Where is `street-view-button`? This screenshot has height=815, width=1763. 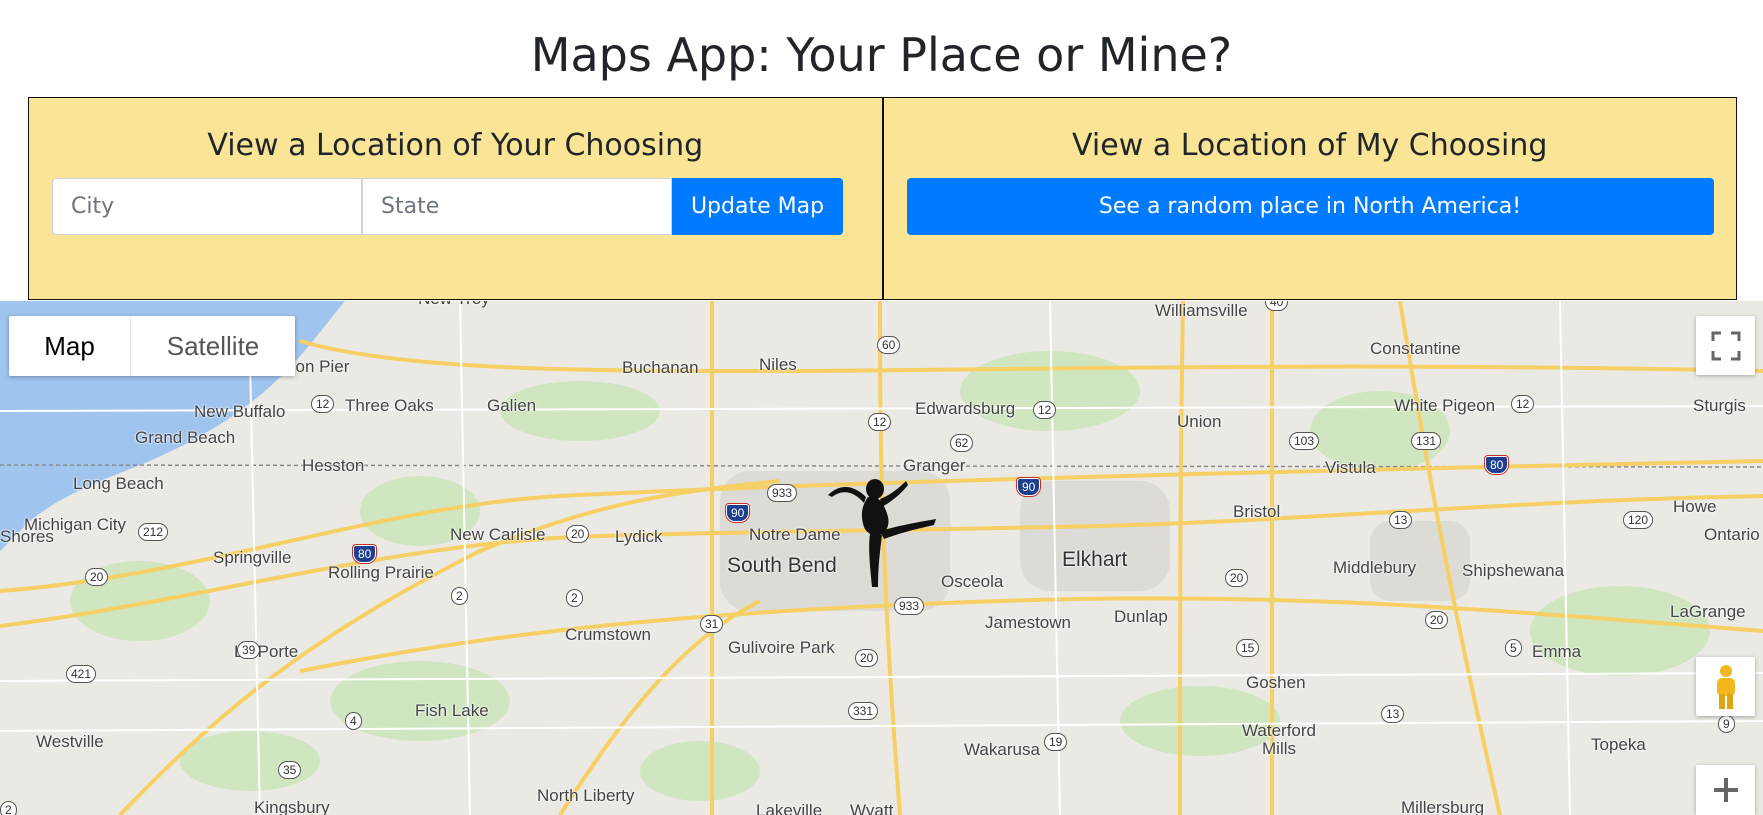
street-view-button is located at coordinates (1725, 686).